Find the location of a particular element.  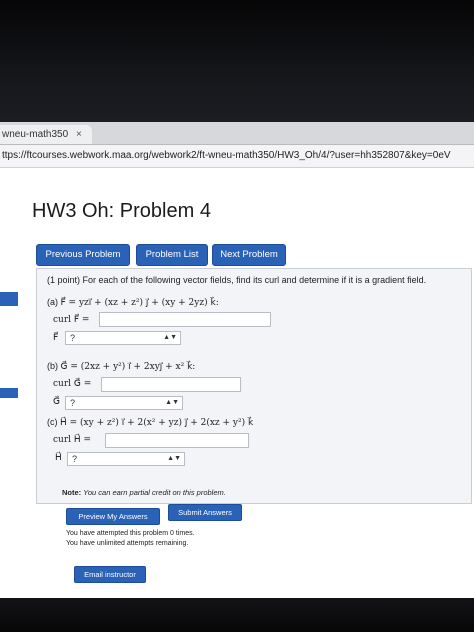

browser-tab: wneu-math350 × is located at coordinates (46, 134).